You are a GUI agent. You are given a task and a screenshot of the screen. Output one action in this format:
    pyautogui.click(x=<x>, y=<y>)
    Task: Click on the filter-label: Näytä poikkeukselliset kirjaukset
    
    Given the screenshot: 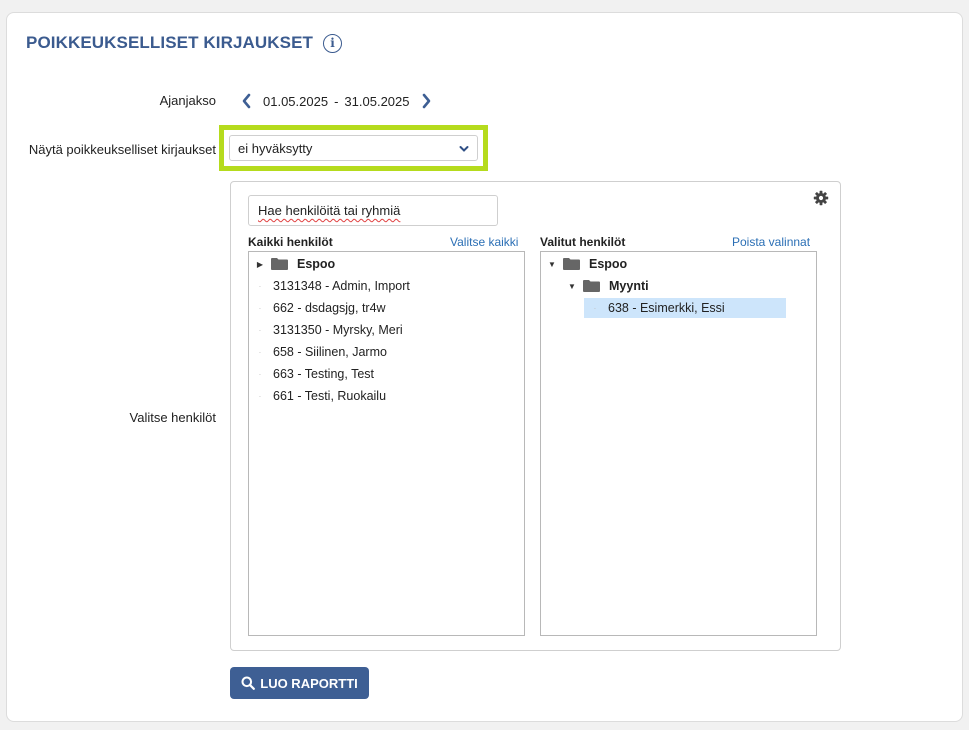 What is the action you would take?
    pyautogui.click(x=122, y=149)
    